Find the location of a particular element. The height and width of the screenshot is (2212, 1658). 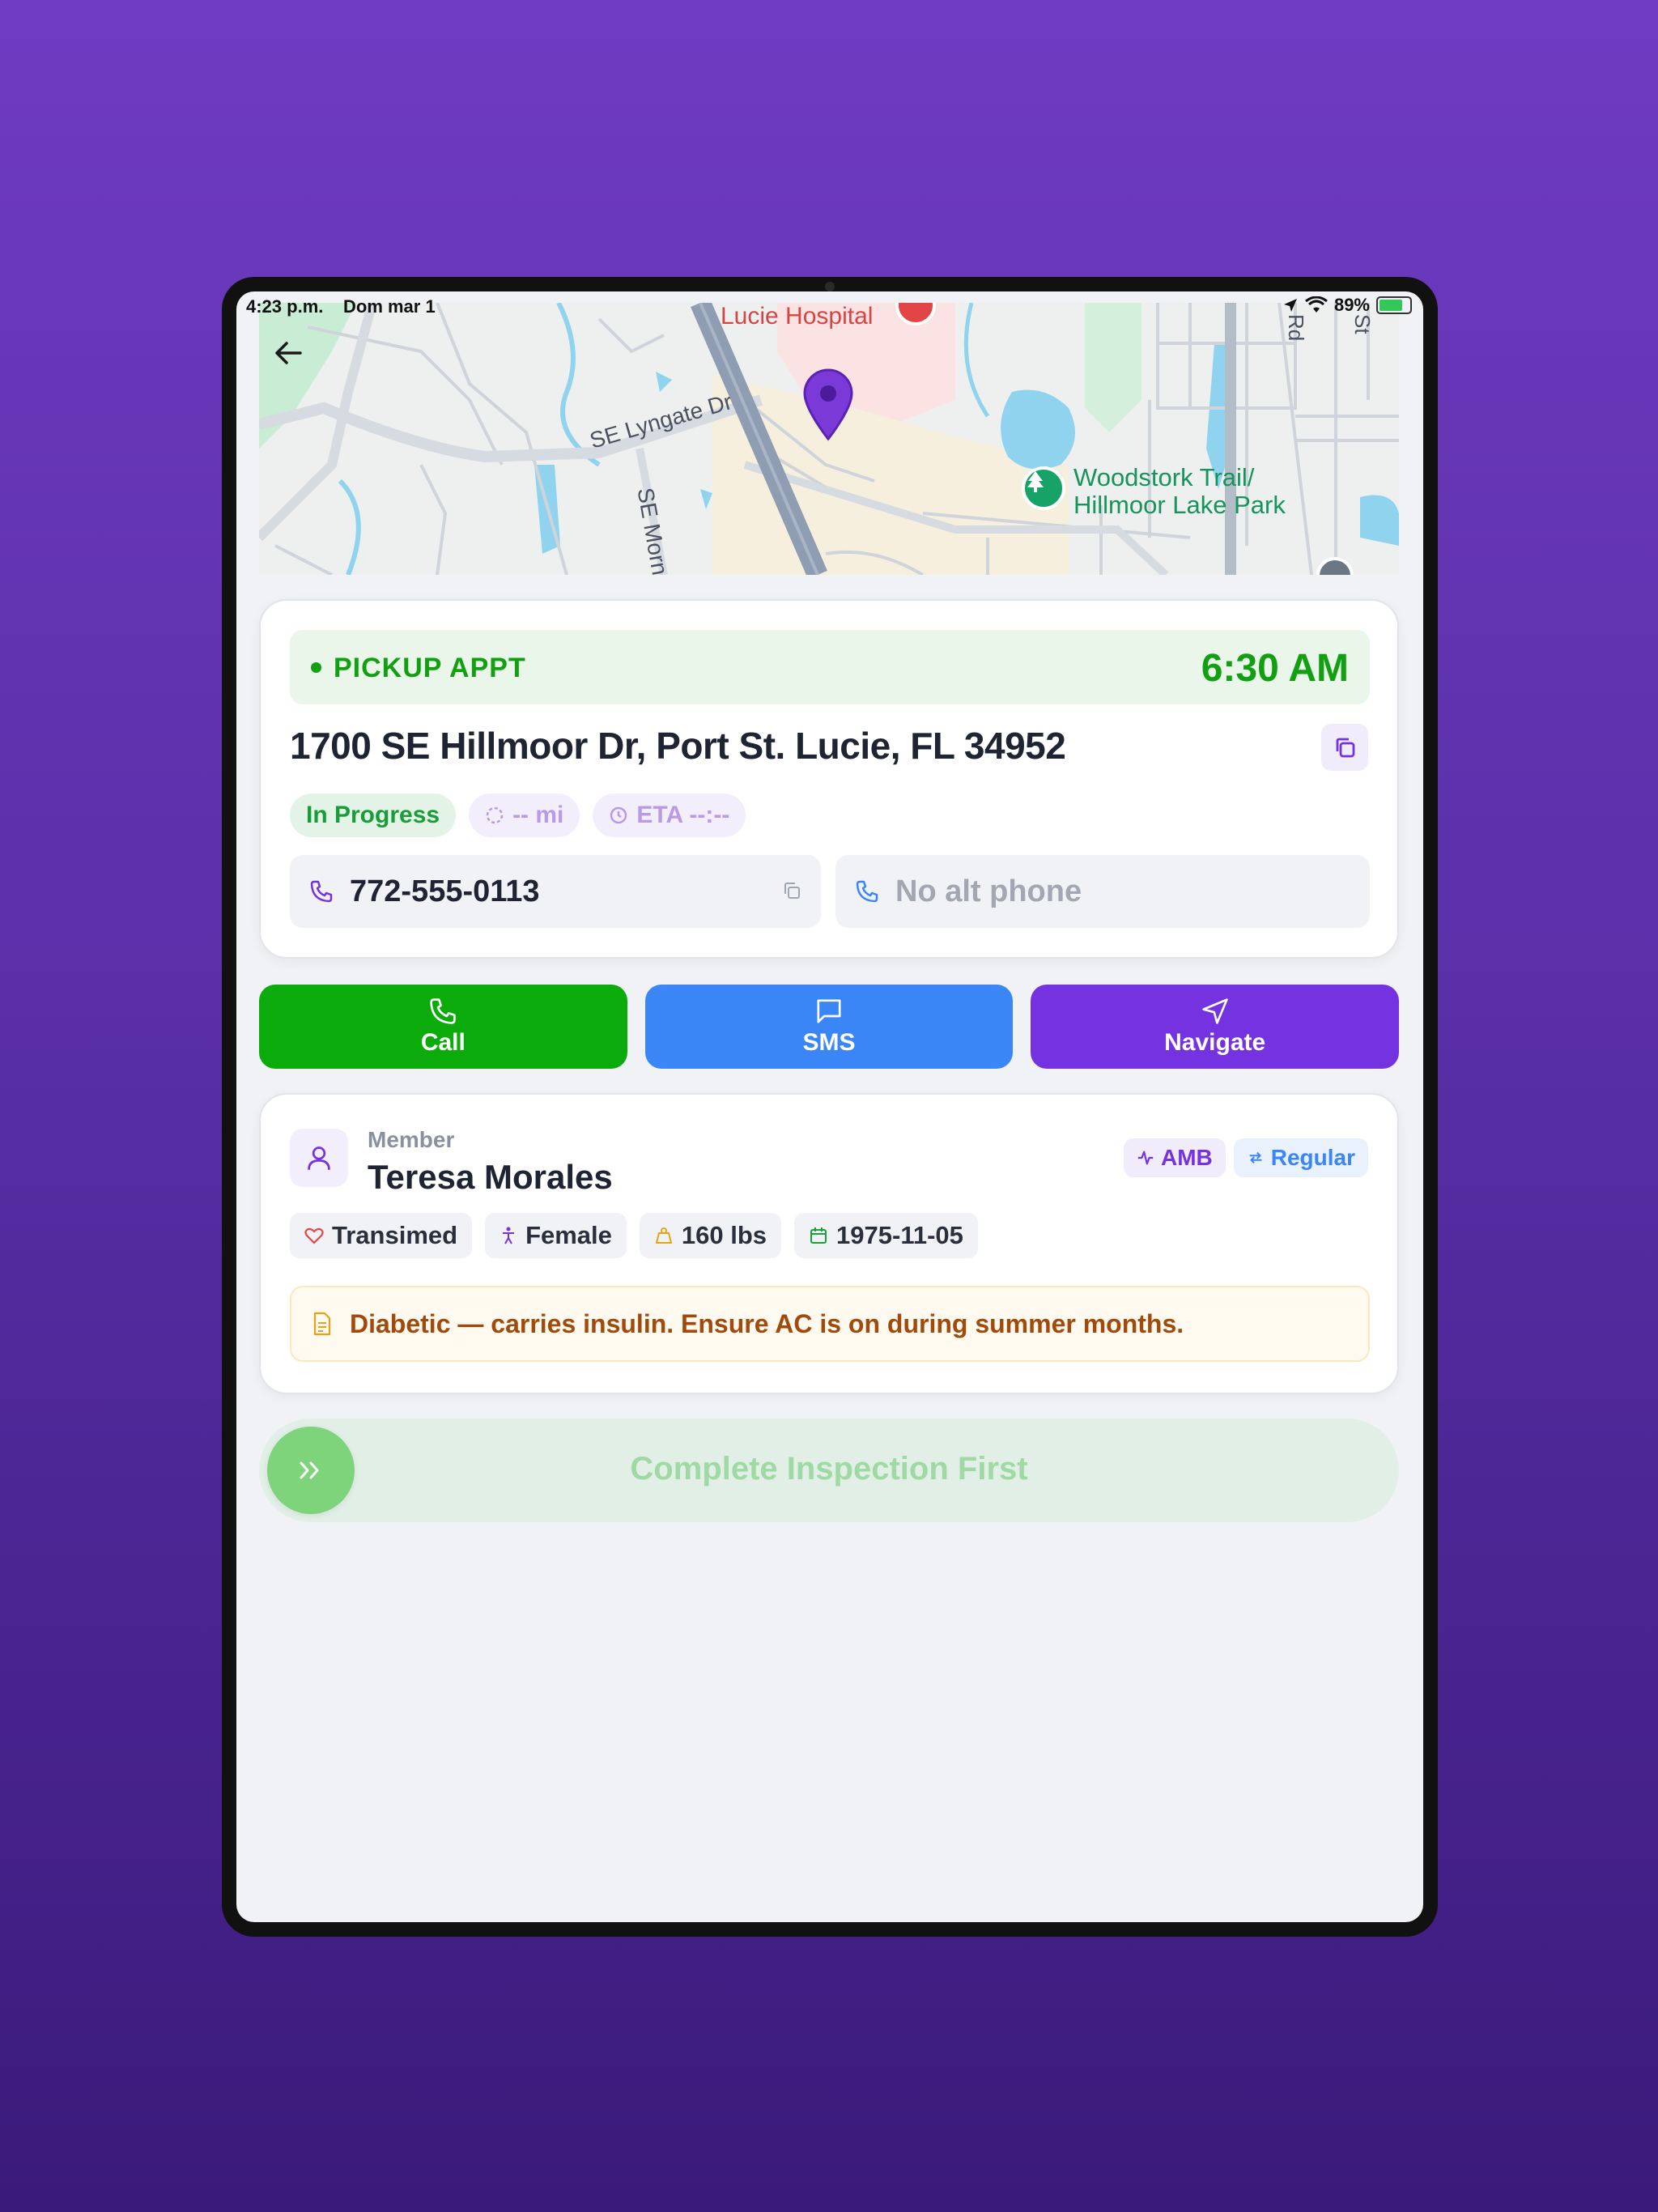

battery-percent: 89% is located at coordinates (1351, 305).